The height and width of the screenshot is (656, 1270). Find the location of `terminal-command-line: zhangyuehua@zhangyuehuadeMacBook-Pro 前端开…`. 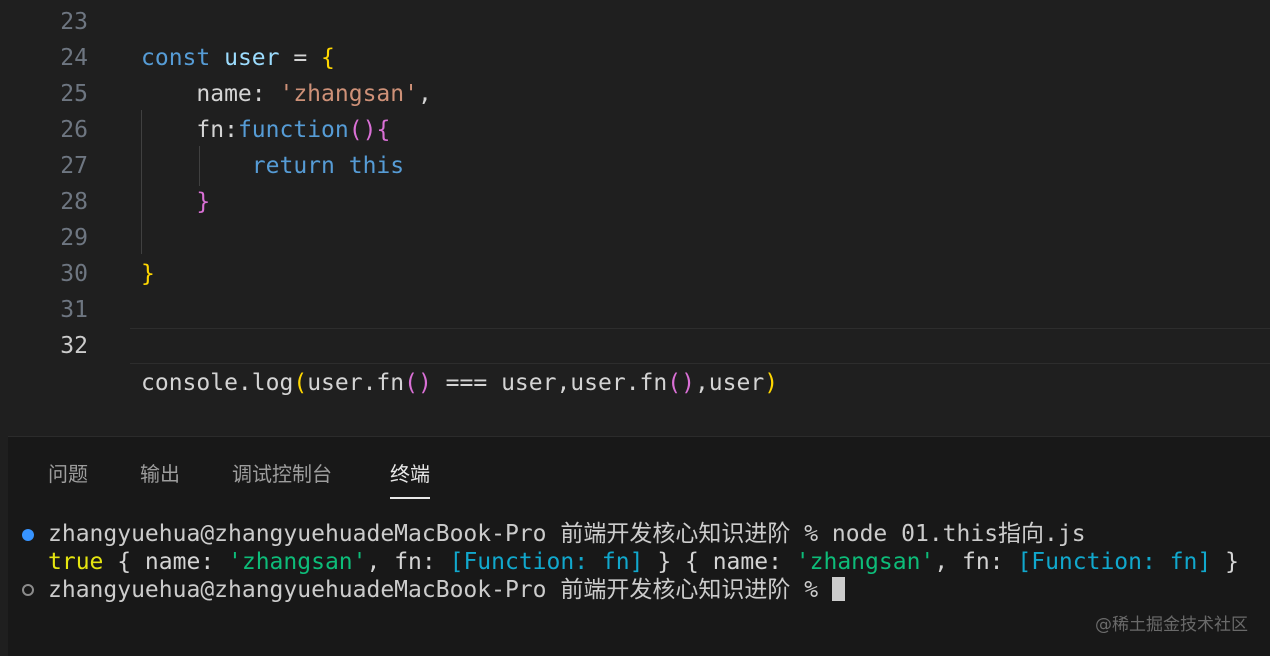

terminal-command-line: zhangyuehua@zhangyuehuadeMacBook-Pro 前端开… is located at coordinates (567, 534).